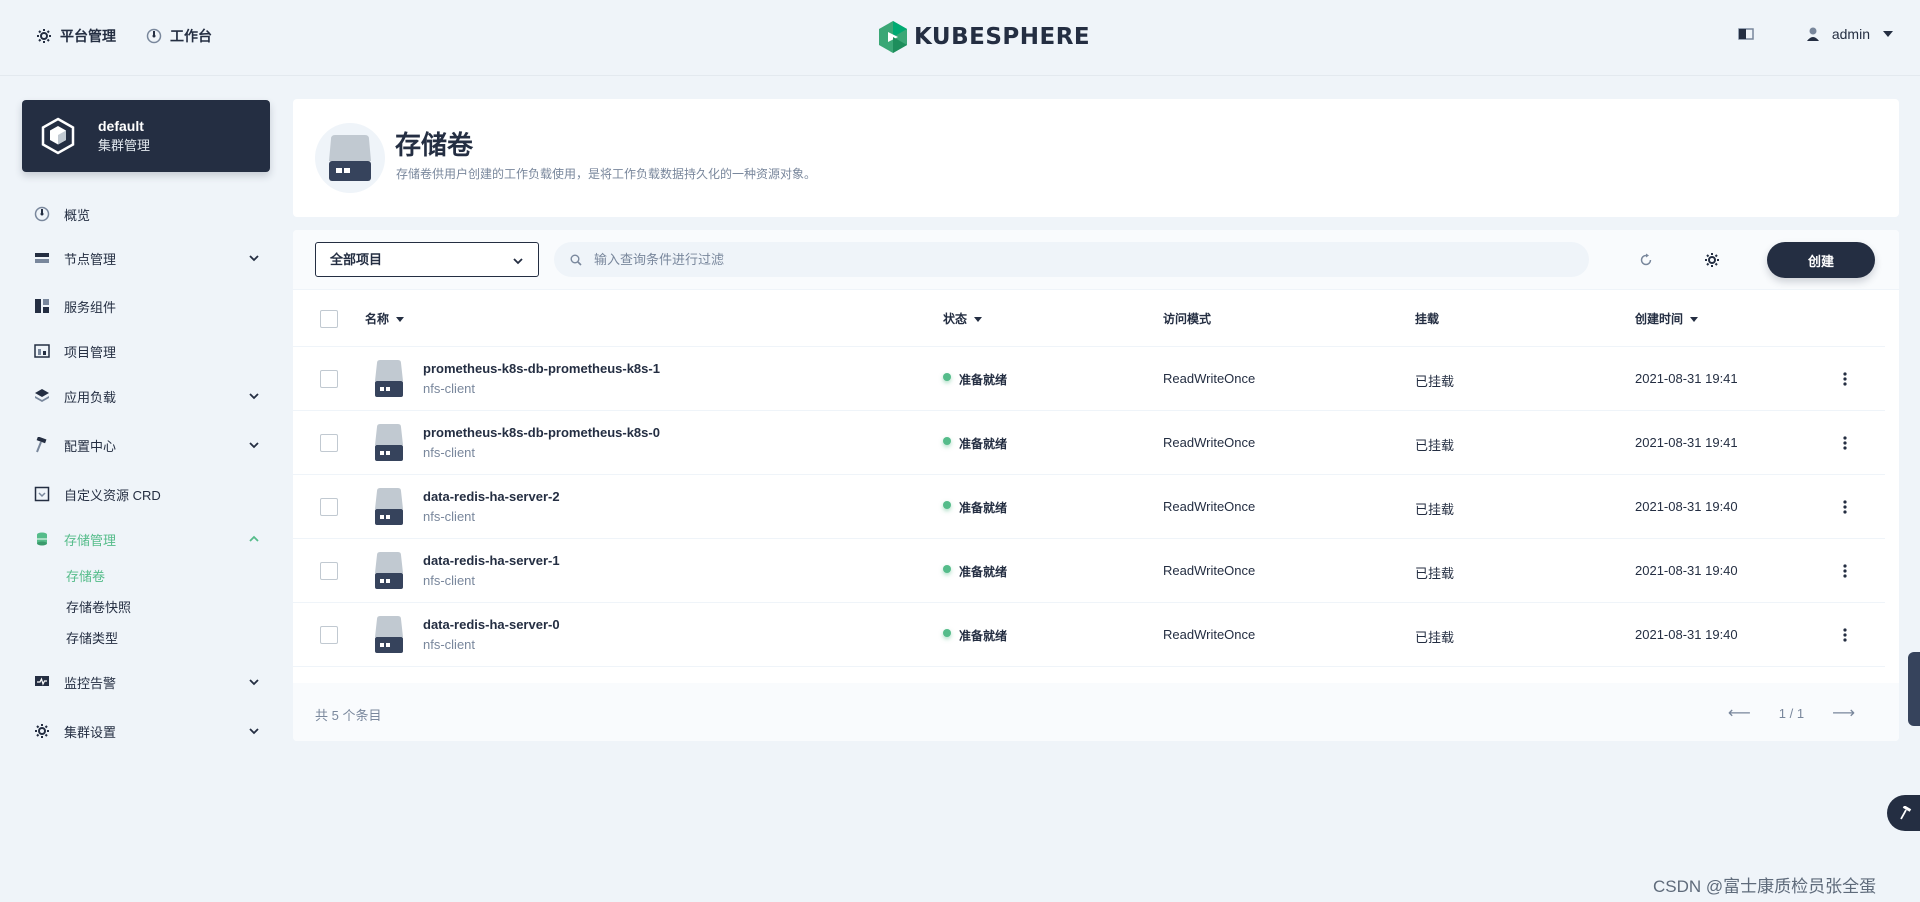 The height and width of the screenshot is (902, 1920). I want to click on total-count: 共 5 个条目, so click(348, 715).